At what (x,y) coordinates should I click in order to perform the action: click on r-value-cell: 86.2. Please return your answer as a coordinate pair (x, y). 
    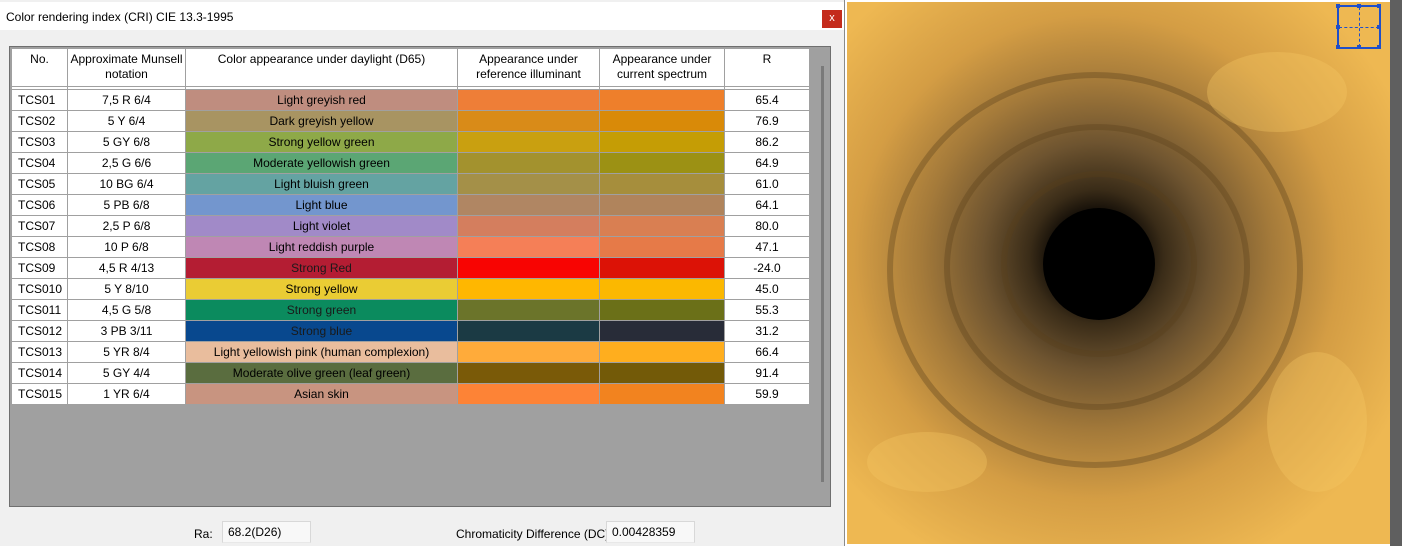
    Looking at the image, I should click on (767, 142).